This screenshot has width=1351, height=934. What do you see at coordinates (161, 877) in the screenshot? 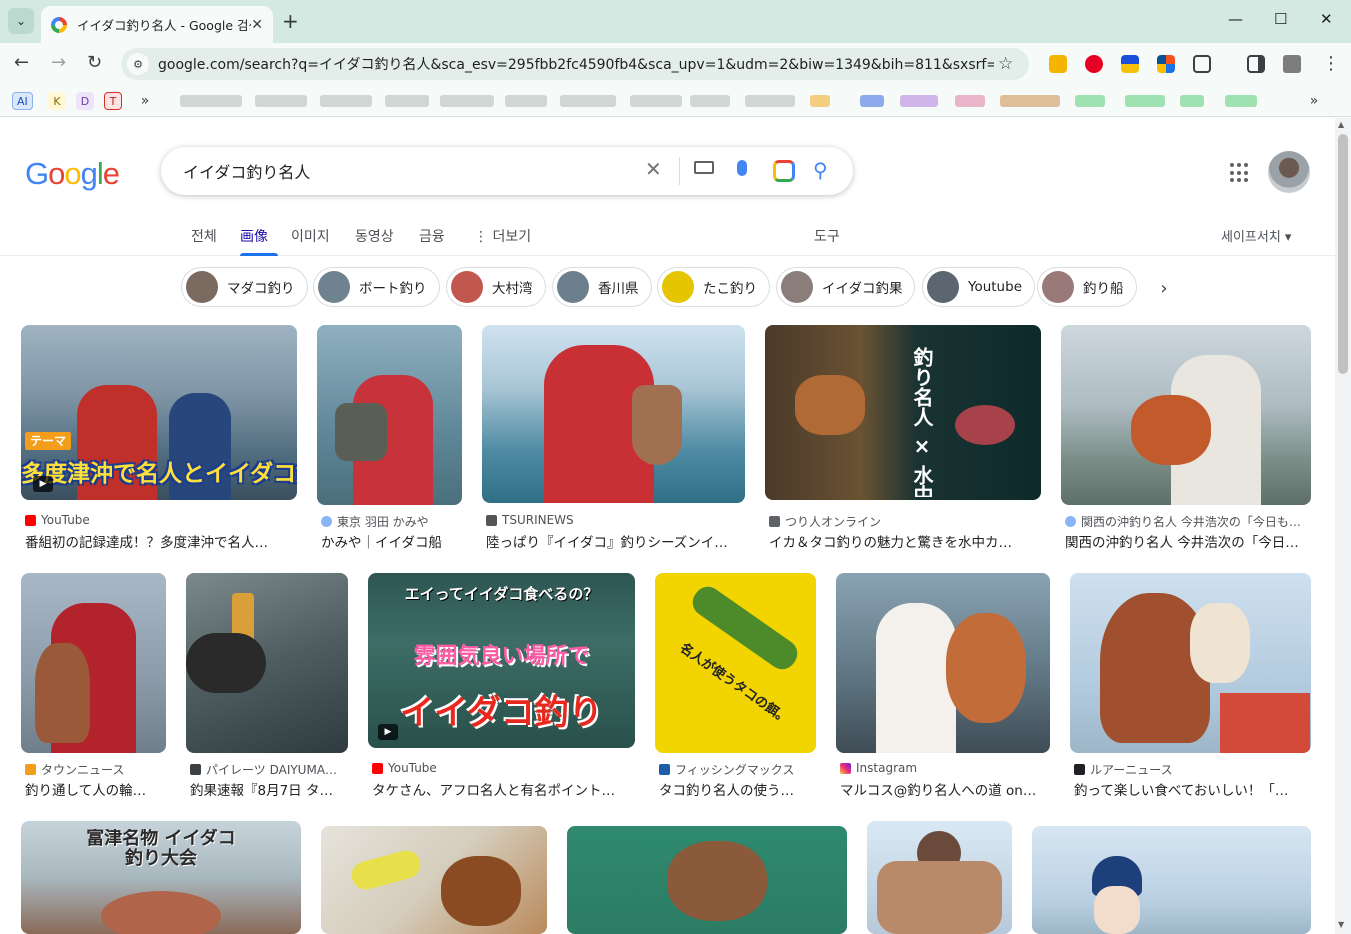
I see `result-image: 富津名物 イイダコ釣り大会` at bounding box center [161, 877].